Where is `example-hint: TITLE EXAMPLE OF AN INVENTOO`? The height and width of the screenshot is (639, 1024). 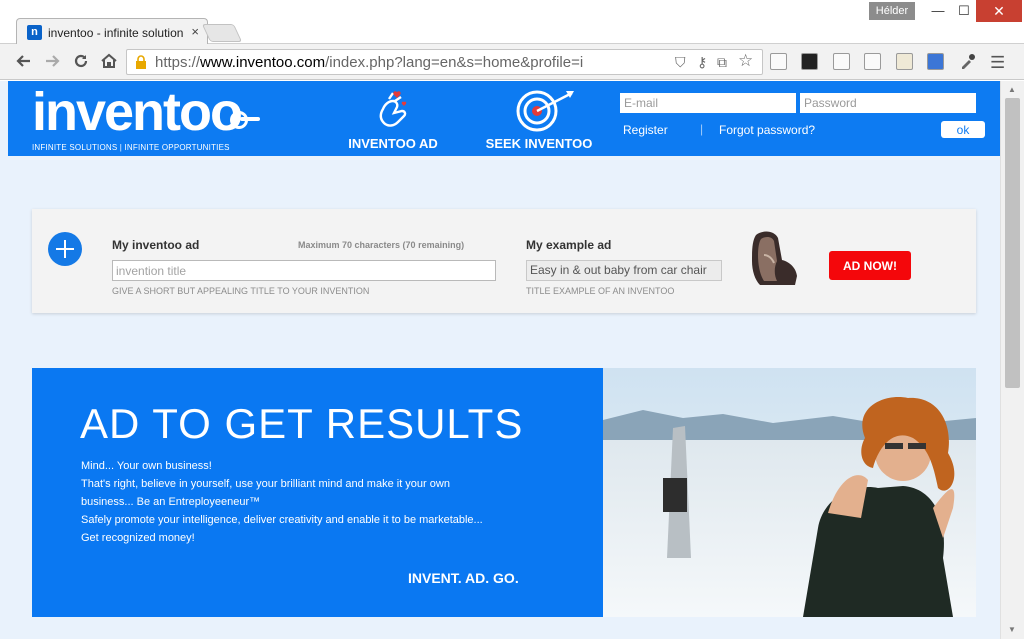 example-hint: TITLE EXAMPLE OF AN INVENTOO is located at coordinates (600, 291).